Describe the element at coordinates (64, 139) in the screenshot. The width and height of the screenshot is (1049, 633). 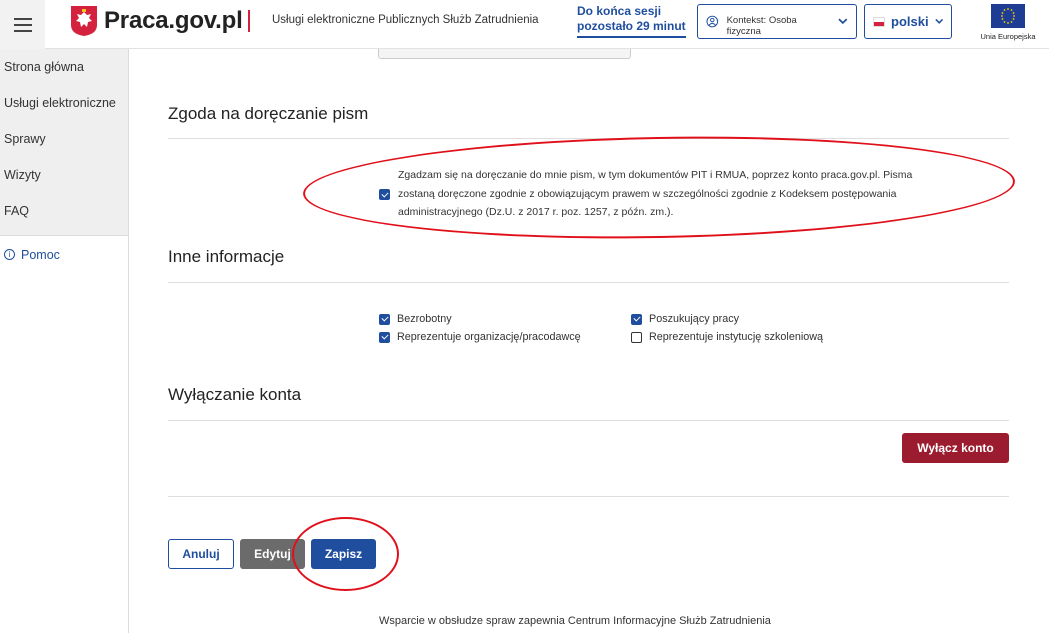
I see `sidebar-item-cases: Sprawy` at that location.